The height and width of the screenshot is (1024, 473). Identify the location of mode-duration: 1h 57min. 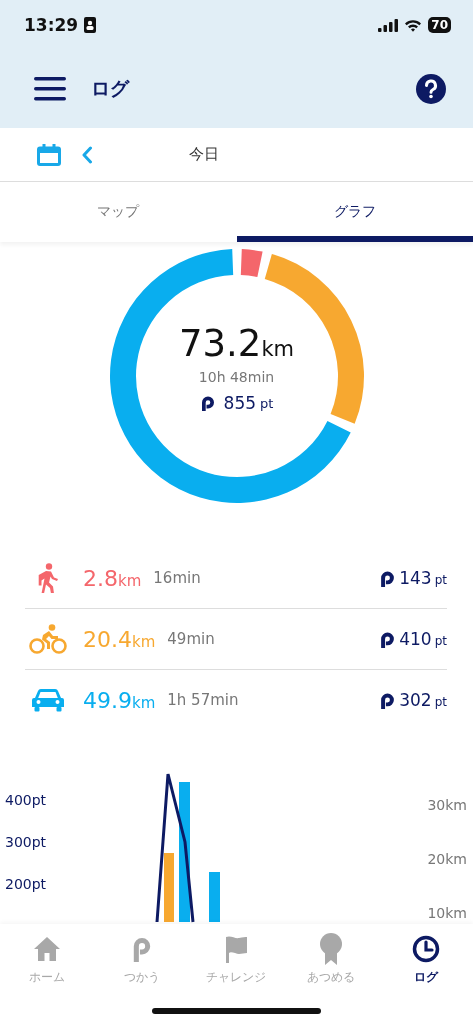
(203, 700).